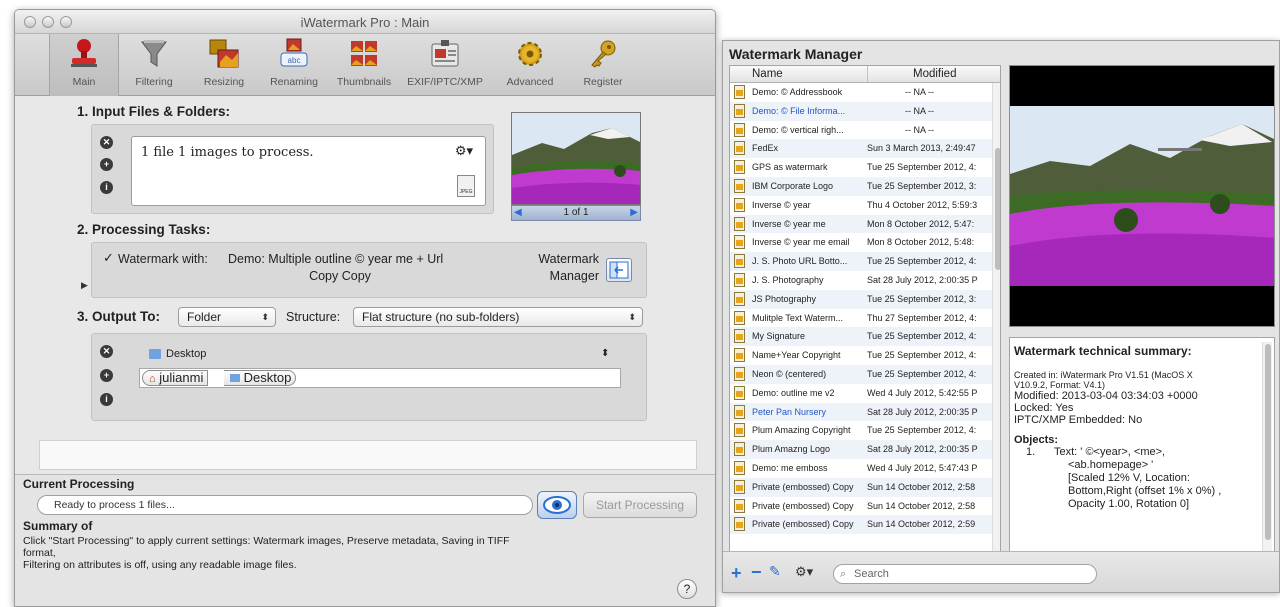 The width and height of the screenshot is (1280, 607). What do you see at coordinates (922, 204) in the screenshot?
I see `watermark-row-modified: Thu 4 October 2012, 5:59:3` at bounding box center [922, 204].